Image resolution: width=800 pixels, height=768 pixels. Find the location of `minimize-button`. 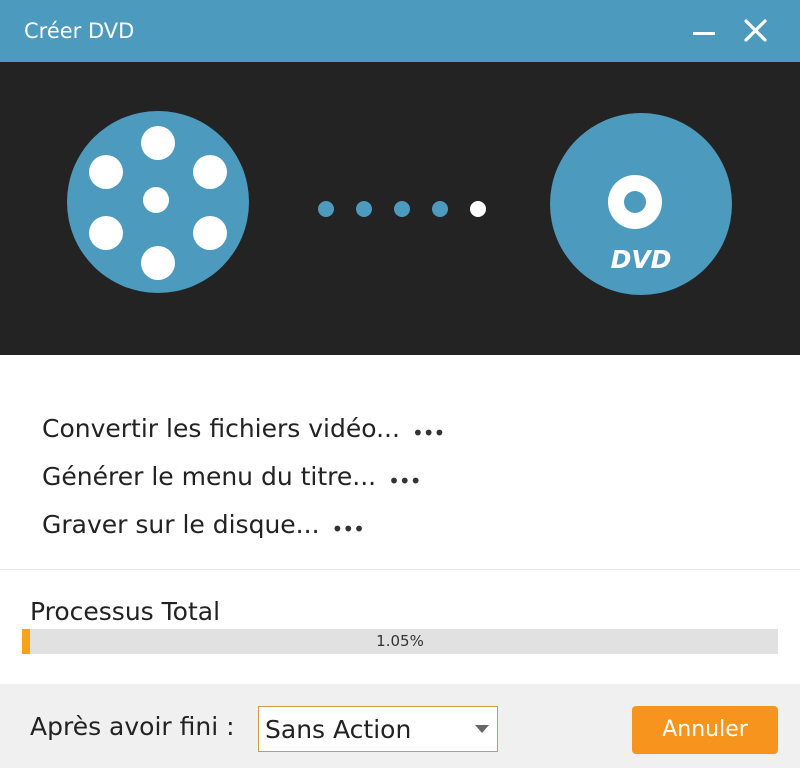

minimize-button is located at coordinates (705, 31).